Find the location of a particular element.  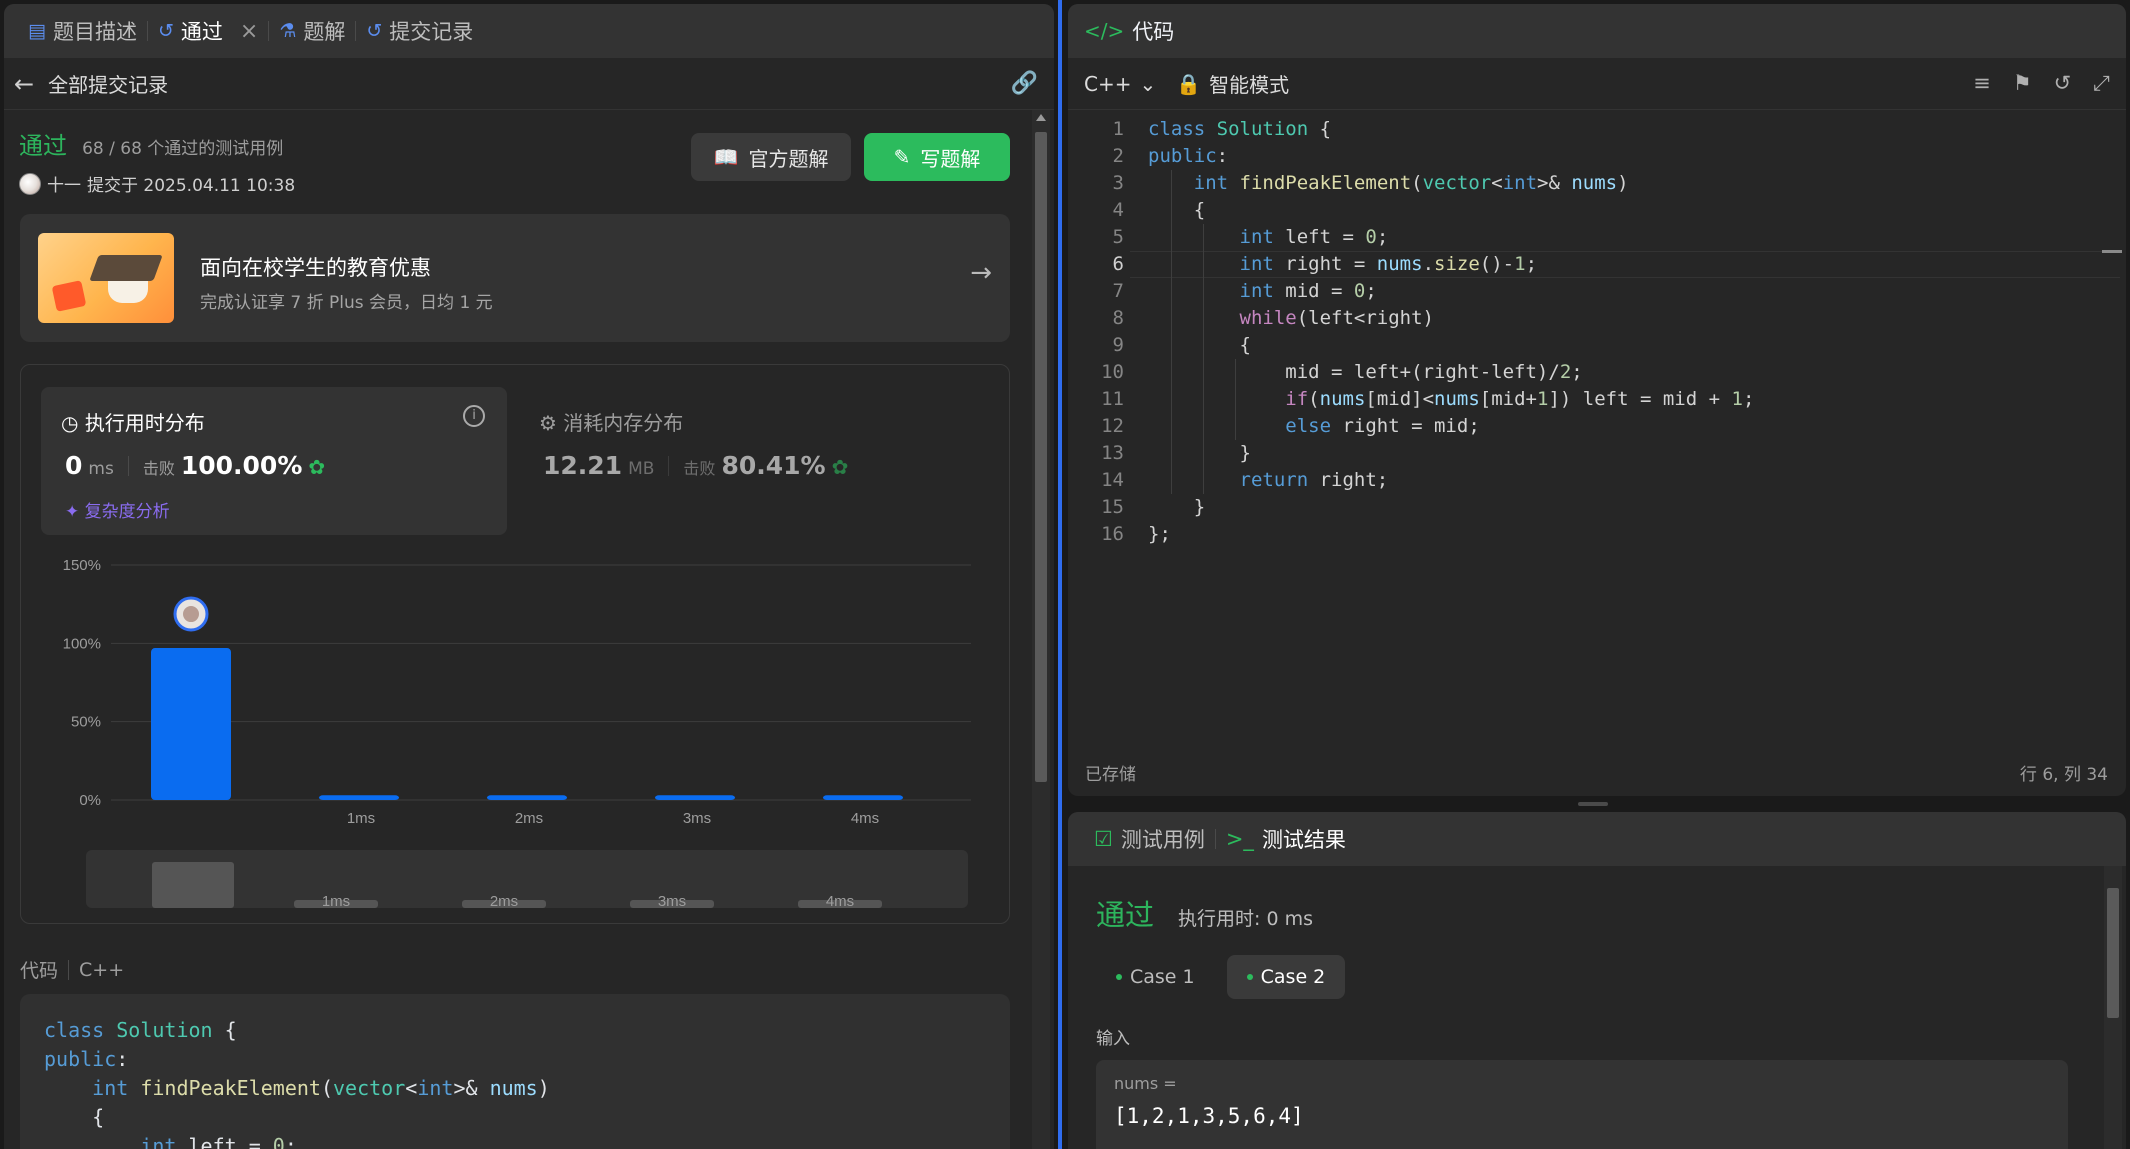

scroll-up-arrow is located at coordinates (1041, 117).